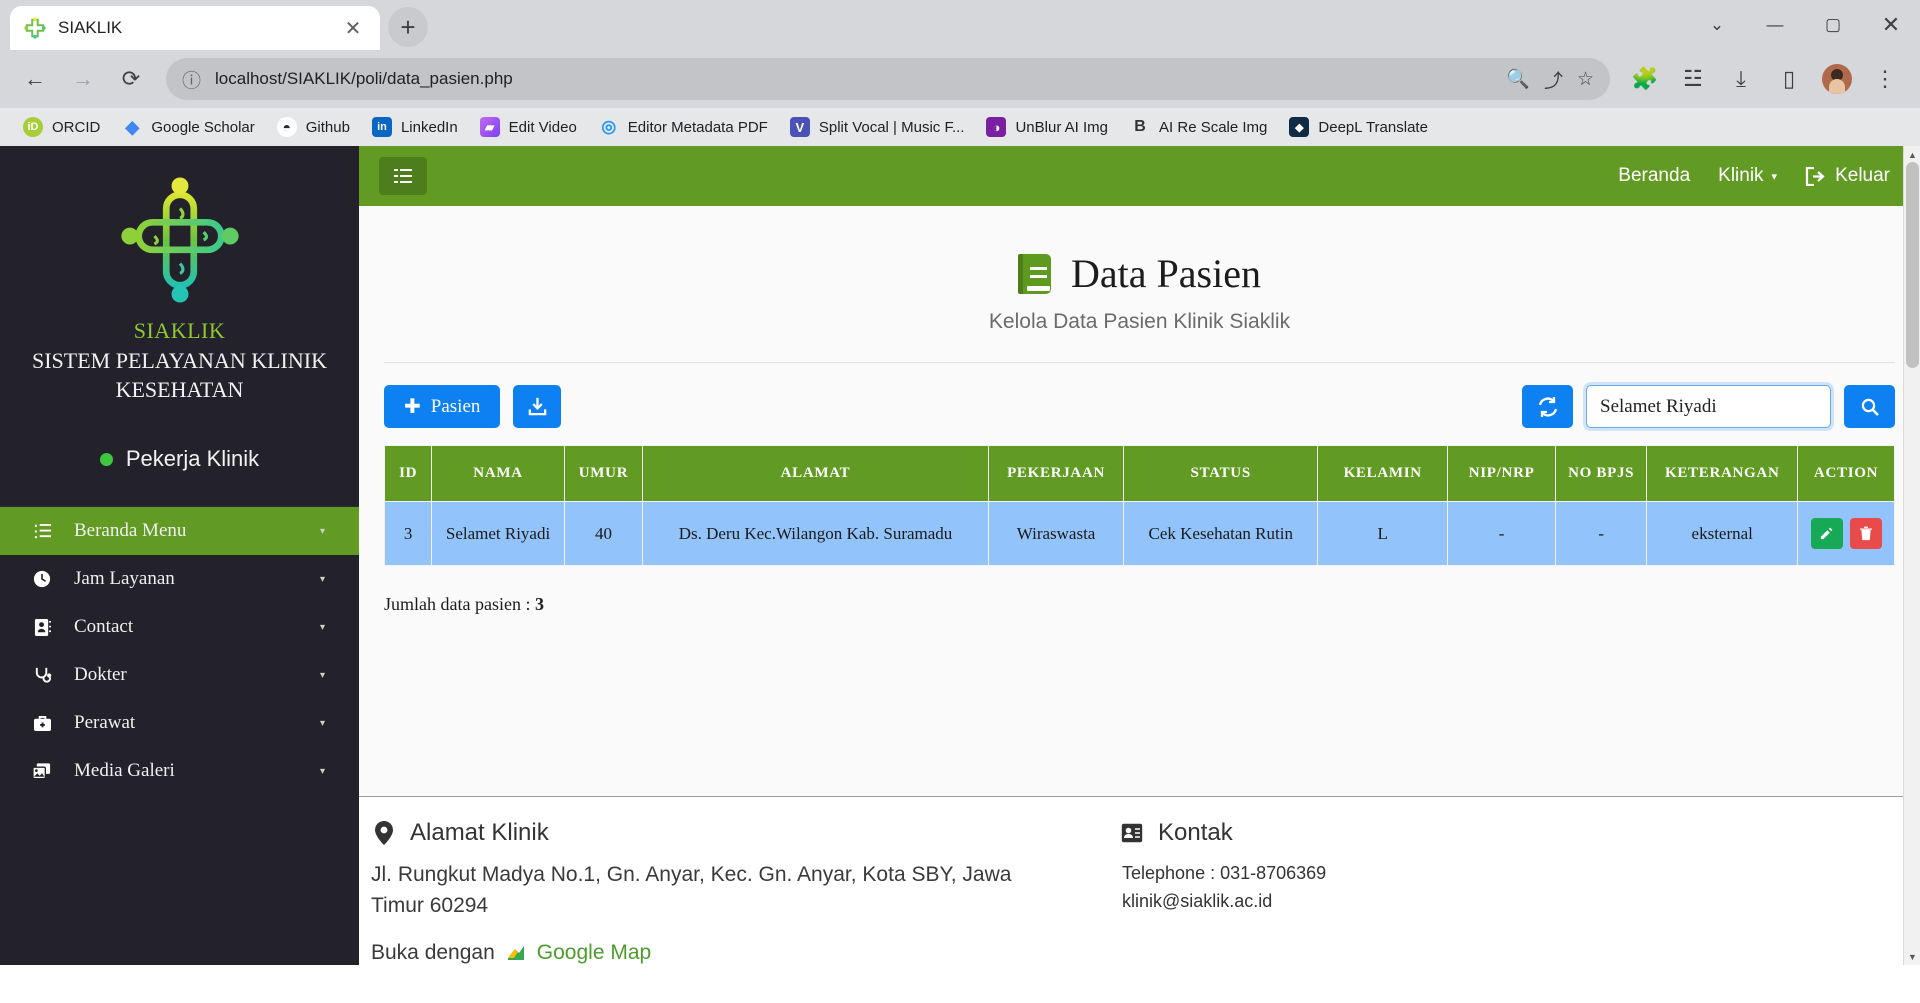  What do you see at coordinates (1221, 533) in the screenshot?
I see `cell-status: Cek Kesehatan Rutin` at bounding box center [1221, 533].